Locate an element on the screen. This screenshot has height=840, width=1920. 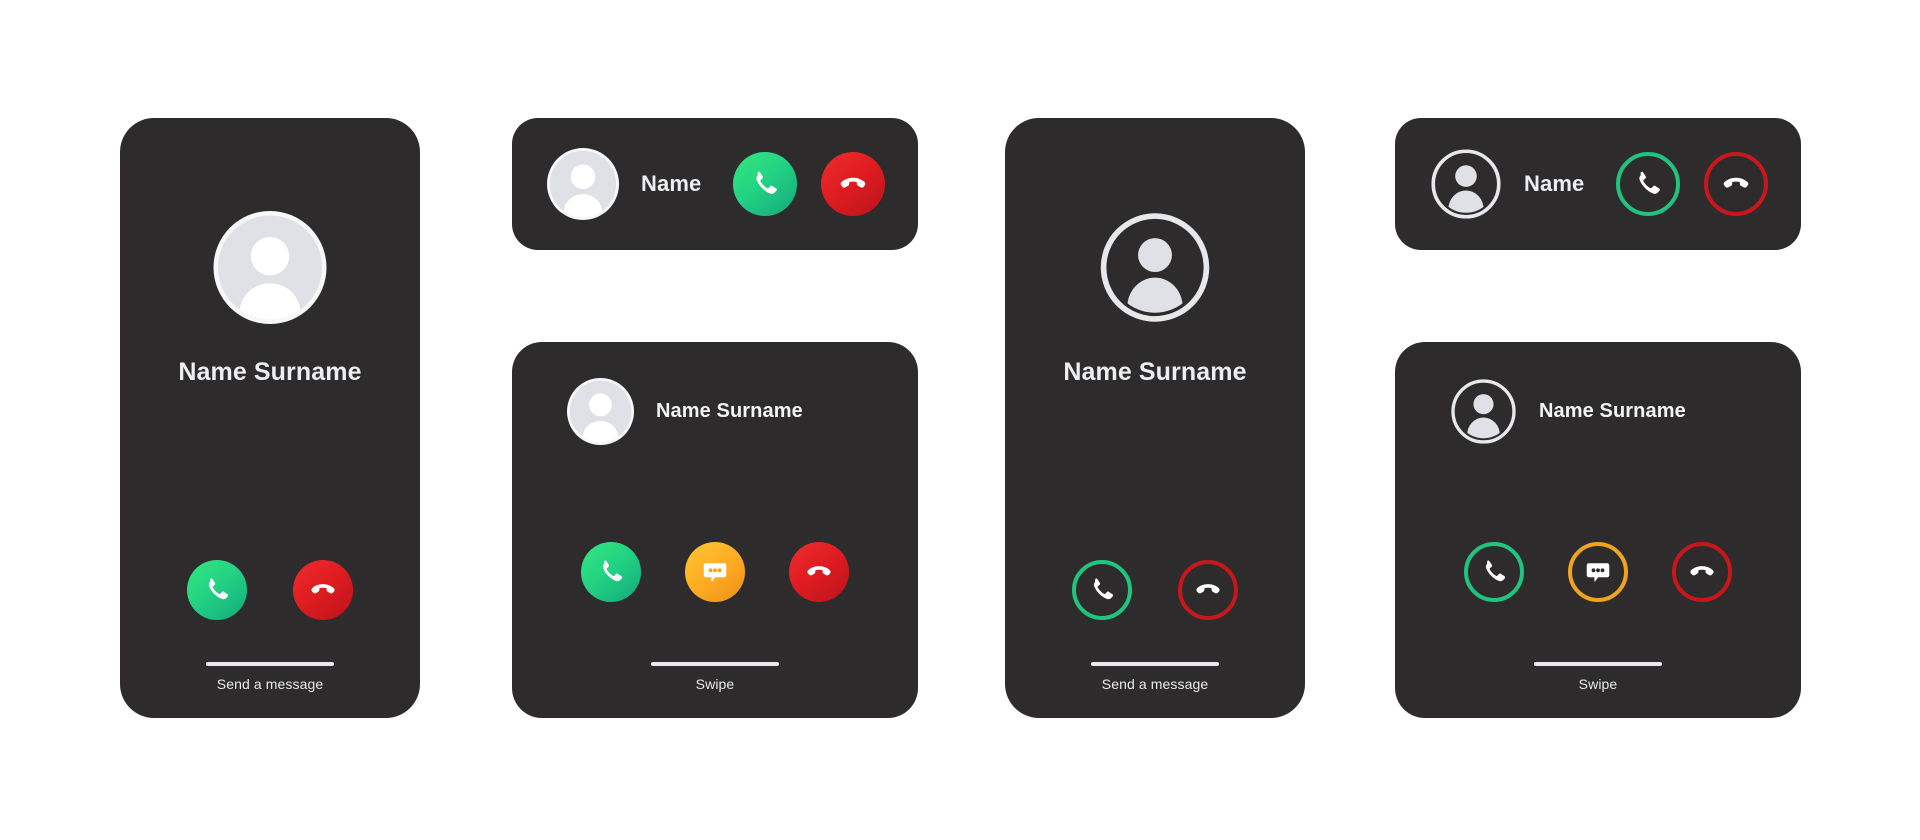
incoming-call-fullscreen-filled: Name Surname Send a message is located at coordinates (270, 418).